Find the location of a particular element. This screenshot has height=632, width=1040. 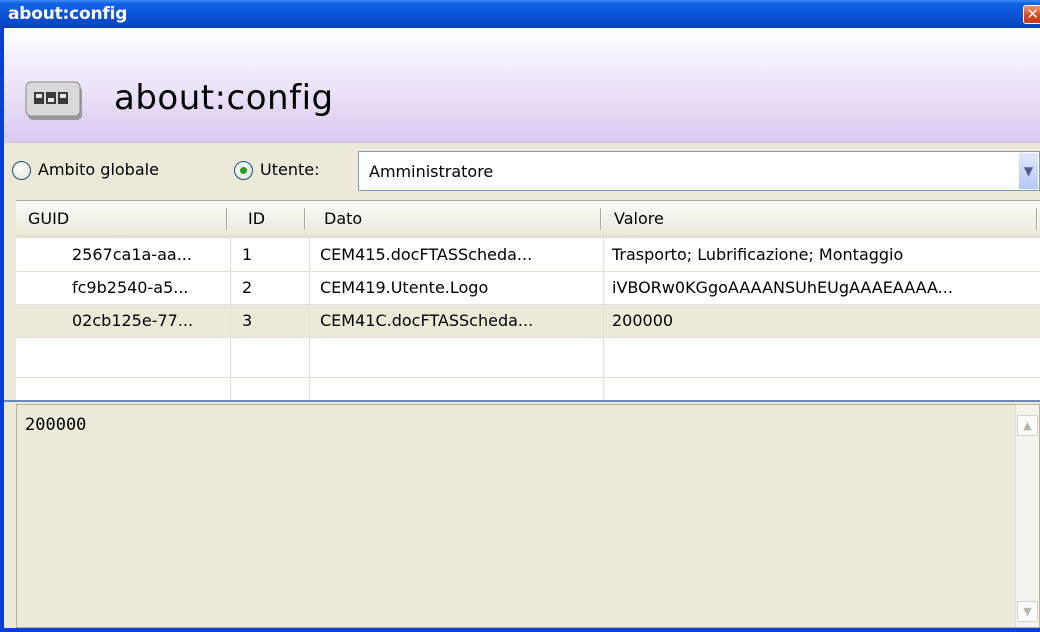

left-margin is located at coordinates (10, 414).